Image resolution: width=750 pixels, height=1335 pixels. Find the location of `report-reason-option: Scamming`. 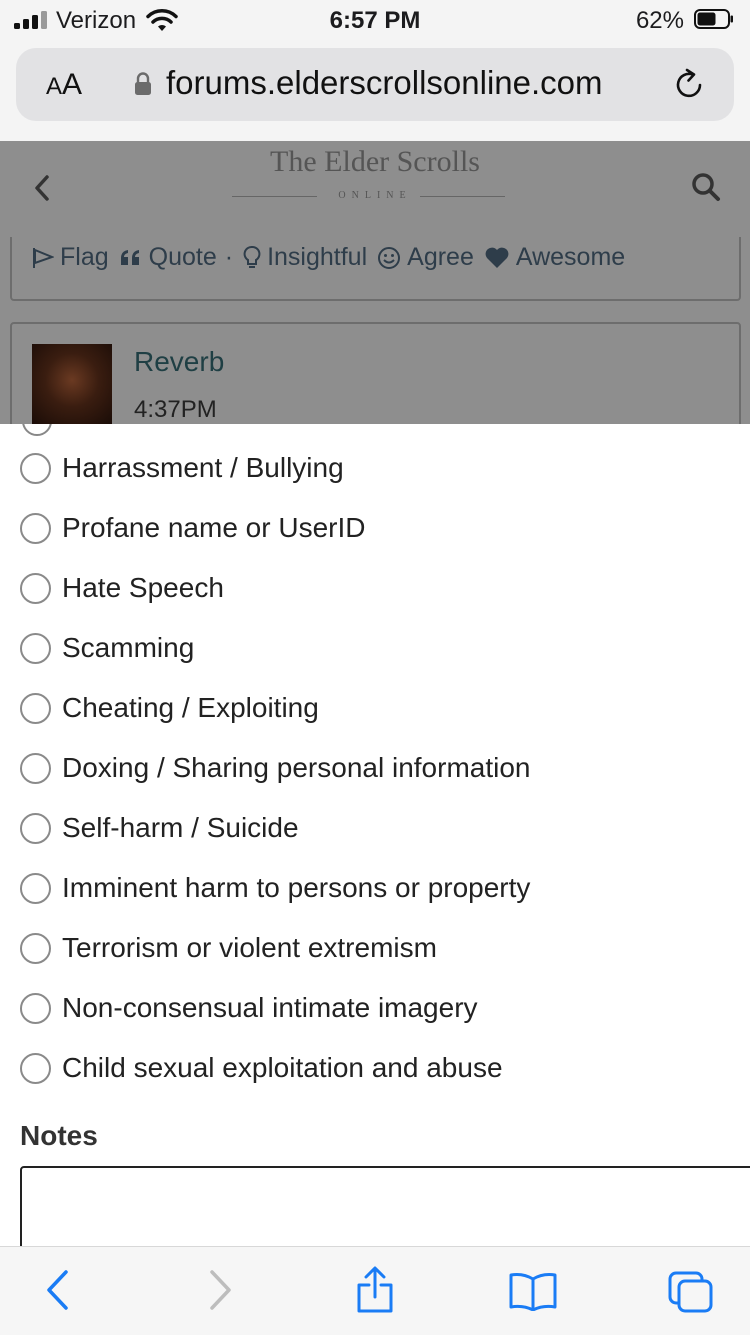

report-reason-option: Scamming is located at coordinates (107, 648).